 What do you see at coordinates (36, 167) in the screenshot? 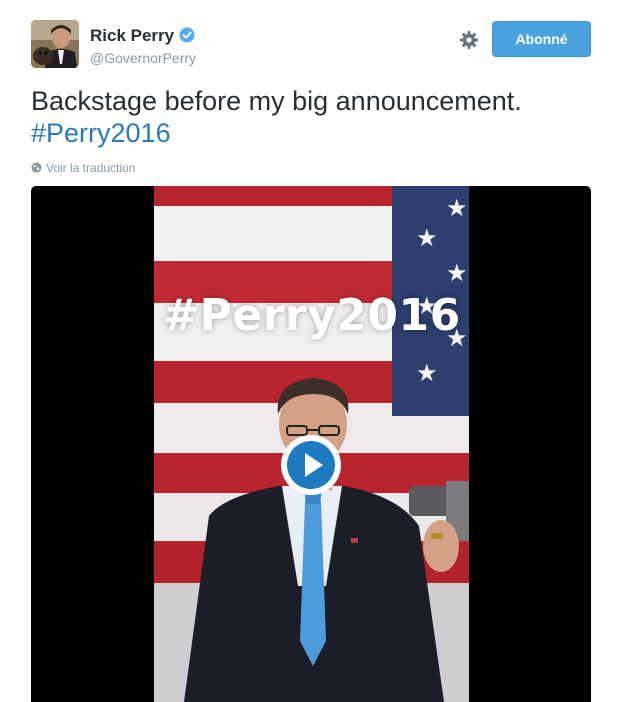
I see `globe-icon` at bounding box center [36, 167].